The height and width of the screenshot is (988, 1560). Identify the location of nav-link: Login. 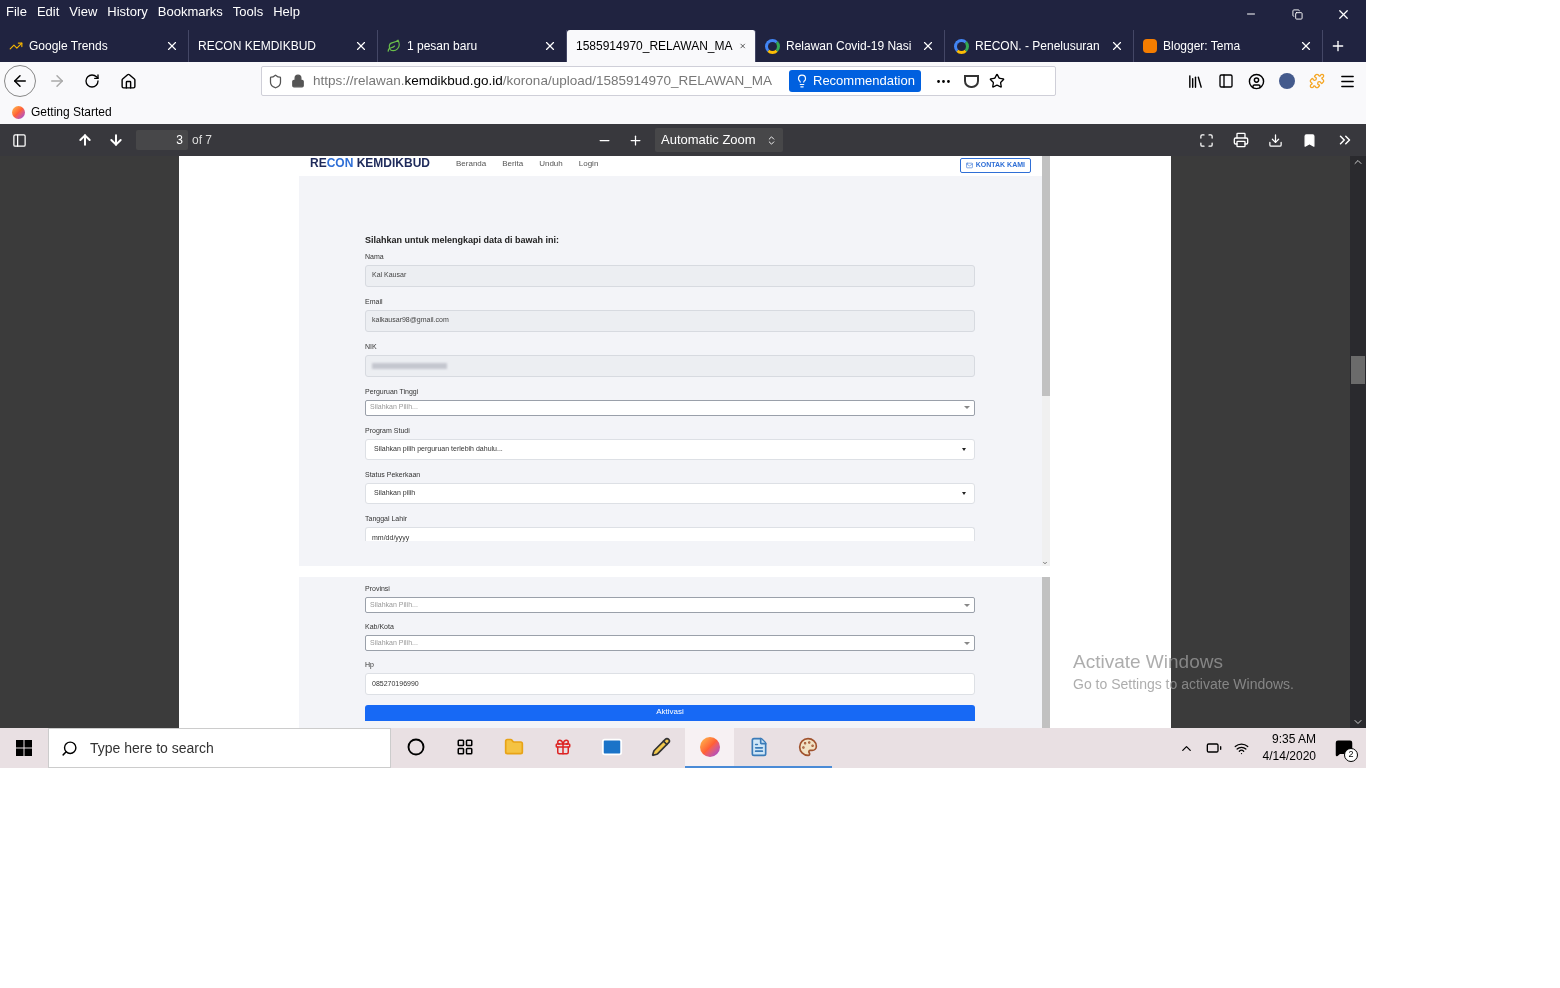
(588, 164).